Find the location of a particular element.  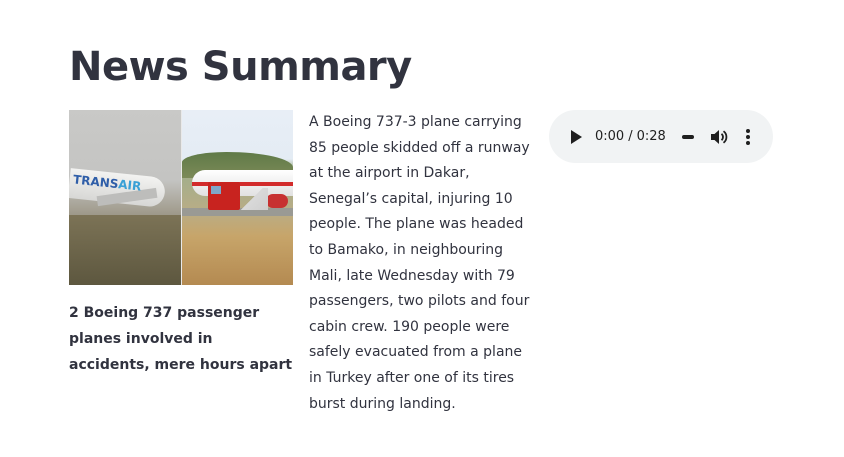

more-vertical-icon is located at coordinates (747, 136).